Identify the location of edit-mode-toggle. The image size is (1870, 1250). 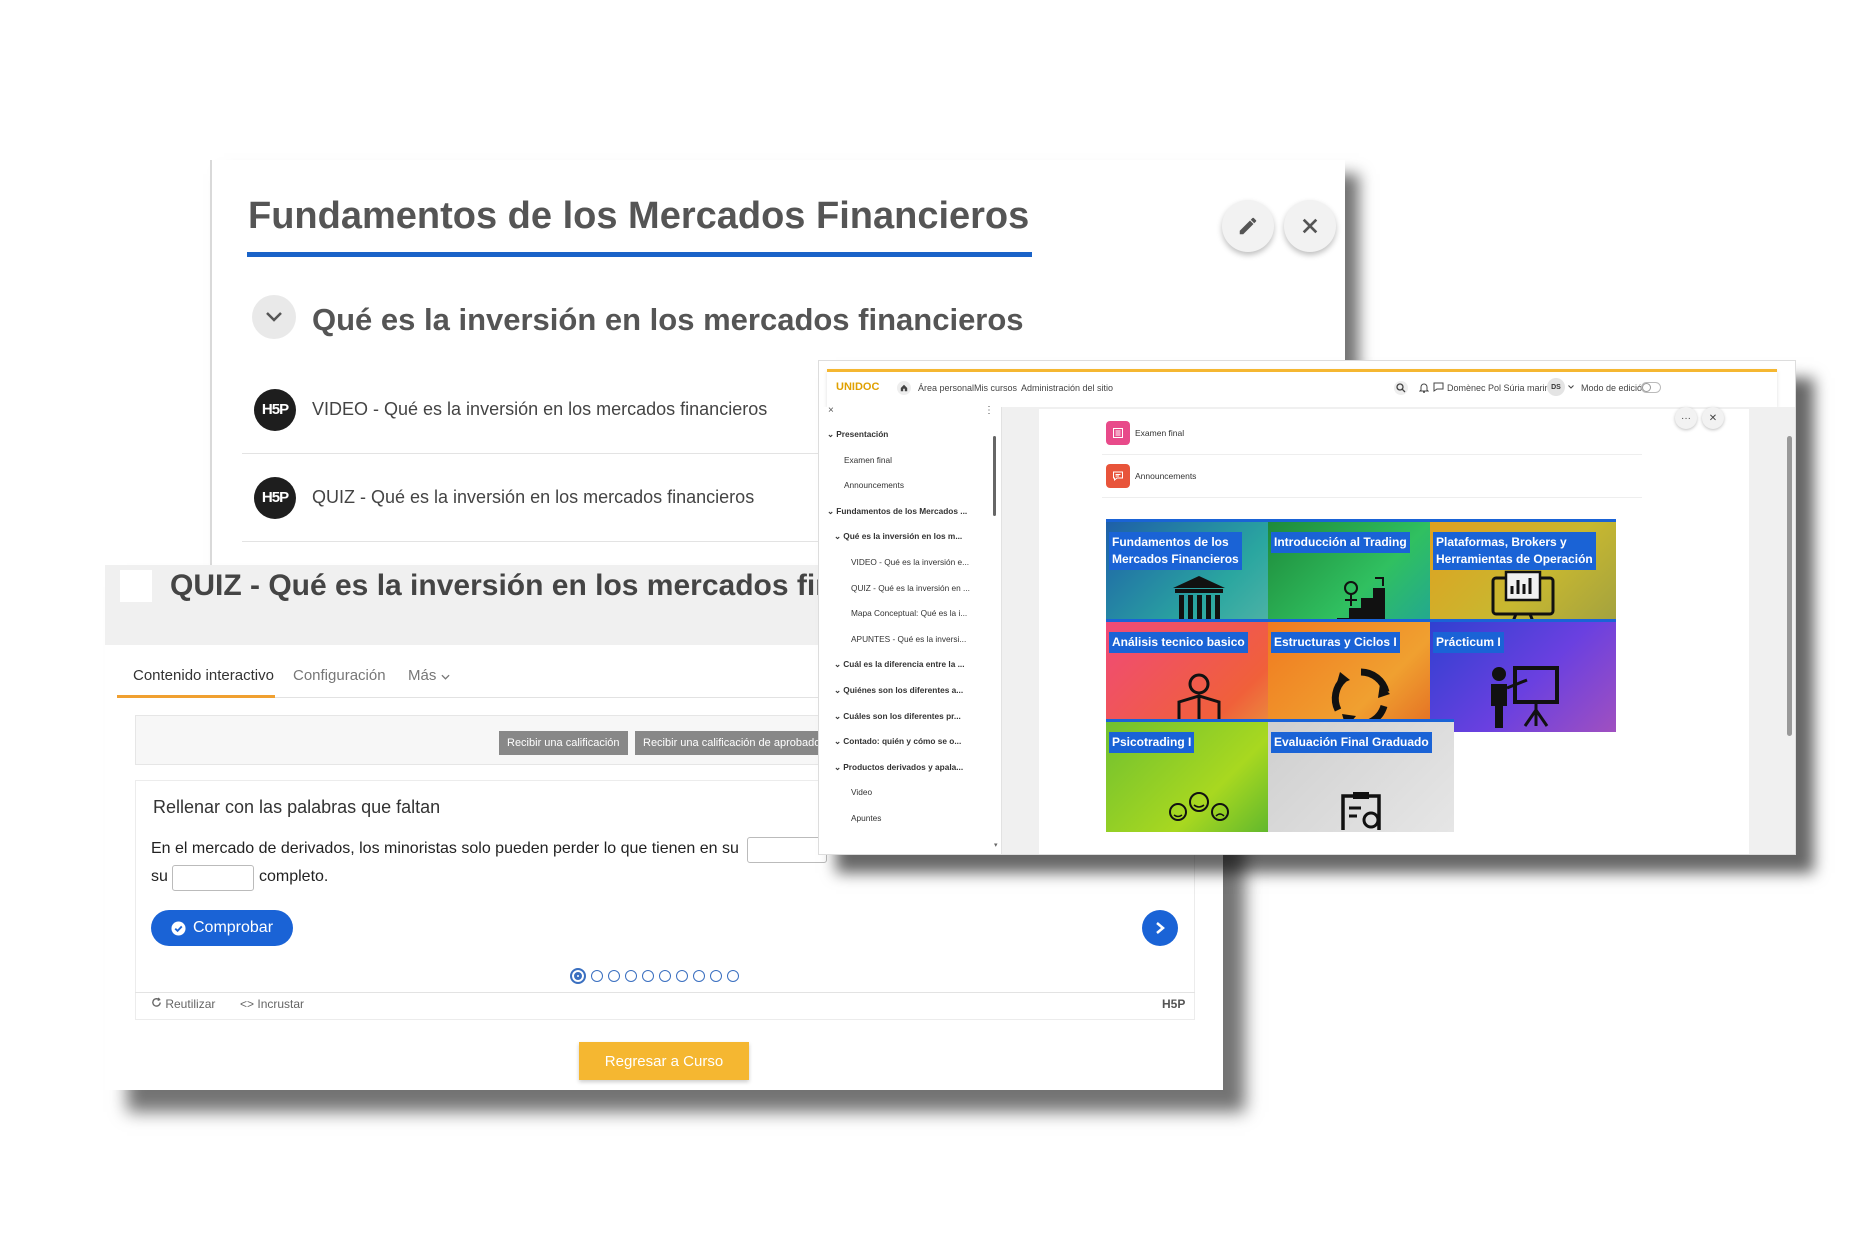
(1651, 387).